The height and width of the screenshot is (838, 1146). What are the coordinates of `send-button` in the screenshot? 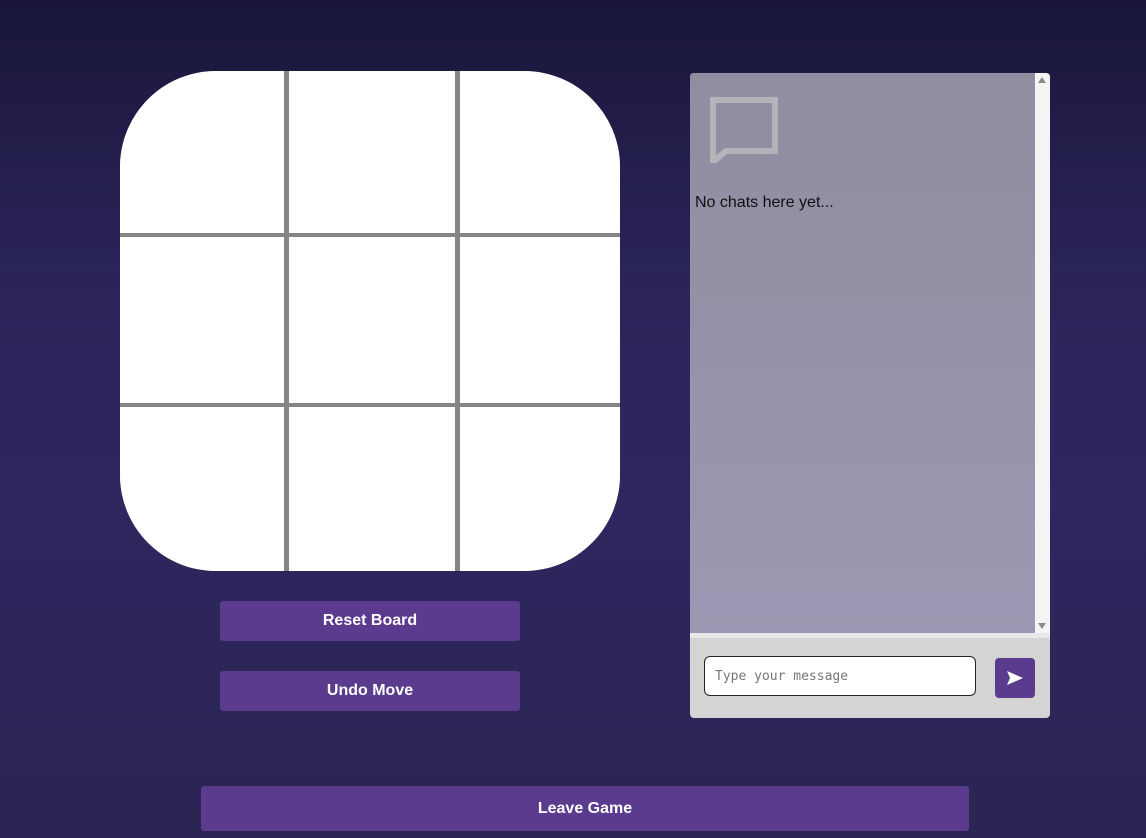 It's located at (1015, 678).